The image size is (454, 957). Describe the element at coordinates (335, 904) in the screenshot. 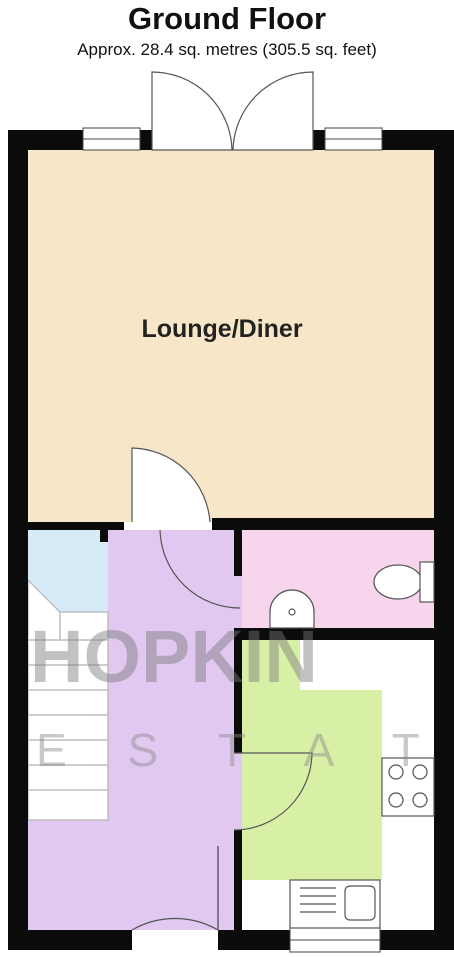

I see `kitchen-sink-icon` at that location.